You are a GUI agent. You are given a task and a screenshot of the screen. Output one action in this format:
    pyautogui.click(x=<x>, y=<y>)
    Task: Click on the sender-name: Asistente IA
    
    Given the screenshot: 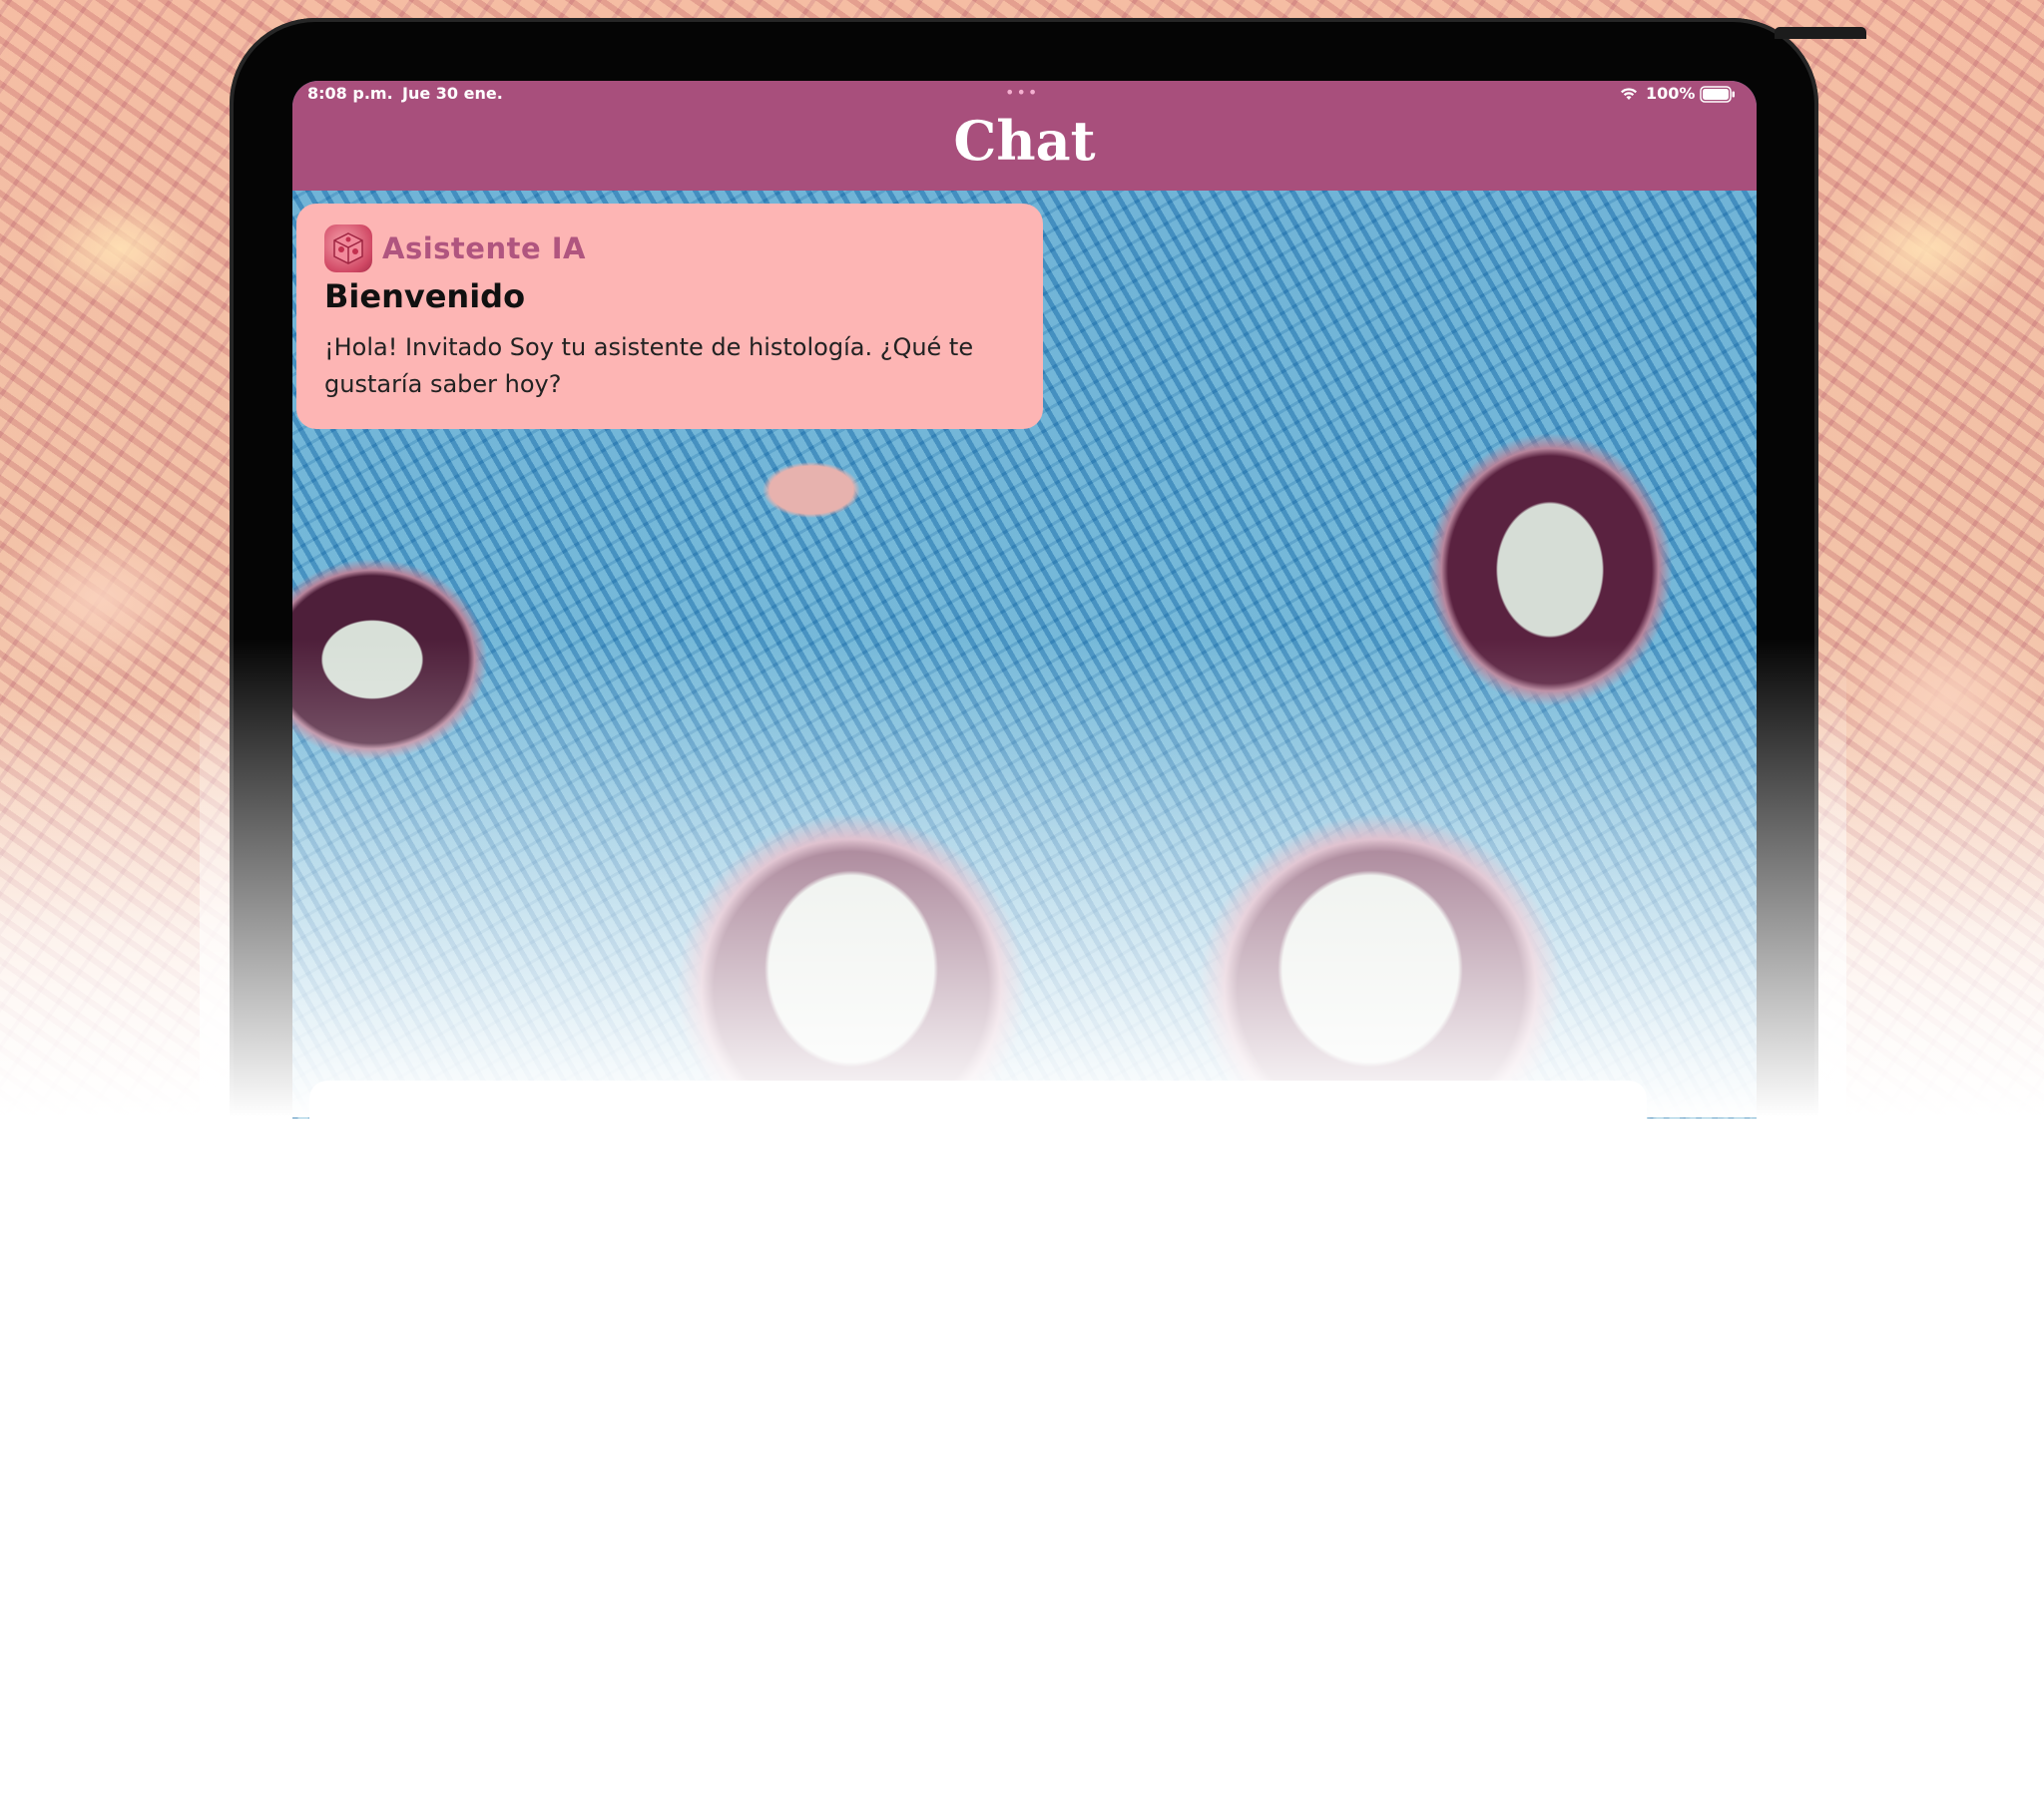 What is the action you would take?
    pyautogui.click(x=484, y=248)
    